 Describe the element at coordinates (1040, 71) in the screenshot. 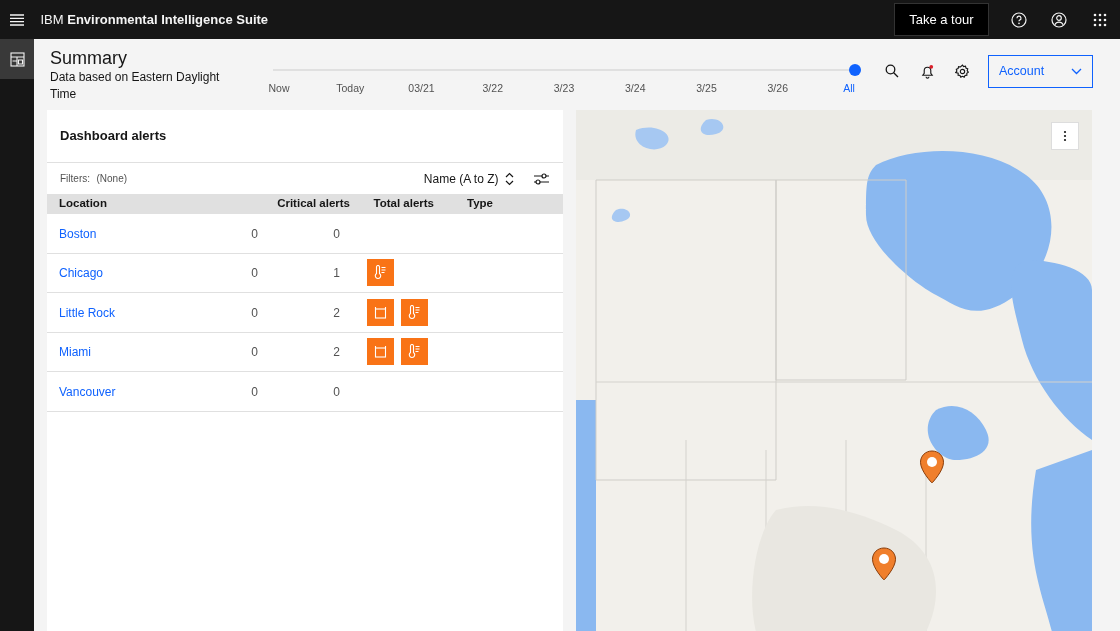

I see `account-dropdown: Account` at that location.